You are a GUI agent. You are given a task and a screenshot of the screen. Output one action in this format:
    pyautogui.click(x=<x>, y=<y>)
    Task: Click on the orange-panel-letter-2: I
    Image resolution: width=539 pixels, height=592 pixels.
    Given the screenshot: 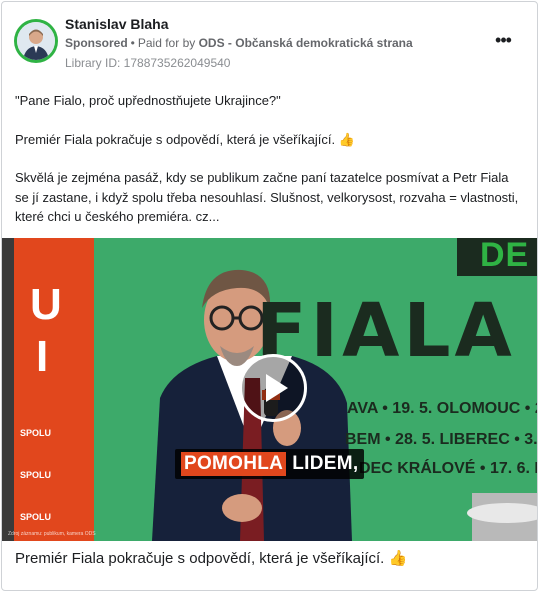 What is the action you would take?
    pyautogui.click(x=42, y=356)
    